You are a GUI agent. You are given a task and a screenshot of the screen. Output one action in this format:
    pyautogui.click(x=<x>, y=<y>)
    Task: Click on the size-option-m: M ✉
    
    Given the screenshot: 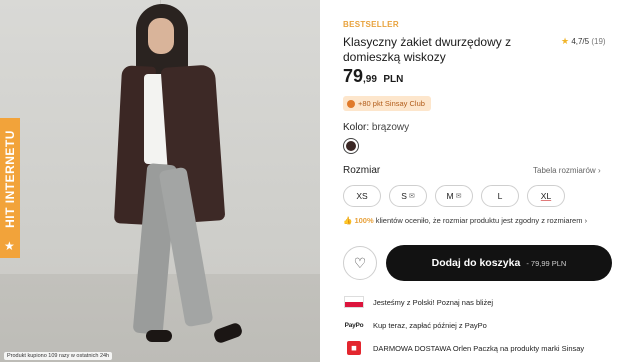 What is the action you would take?
    pyautogui.click(x=454, y=196)
    